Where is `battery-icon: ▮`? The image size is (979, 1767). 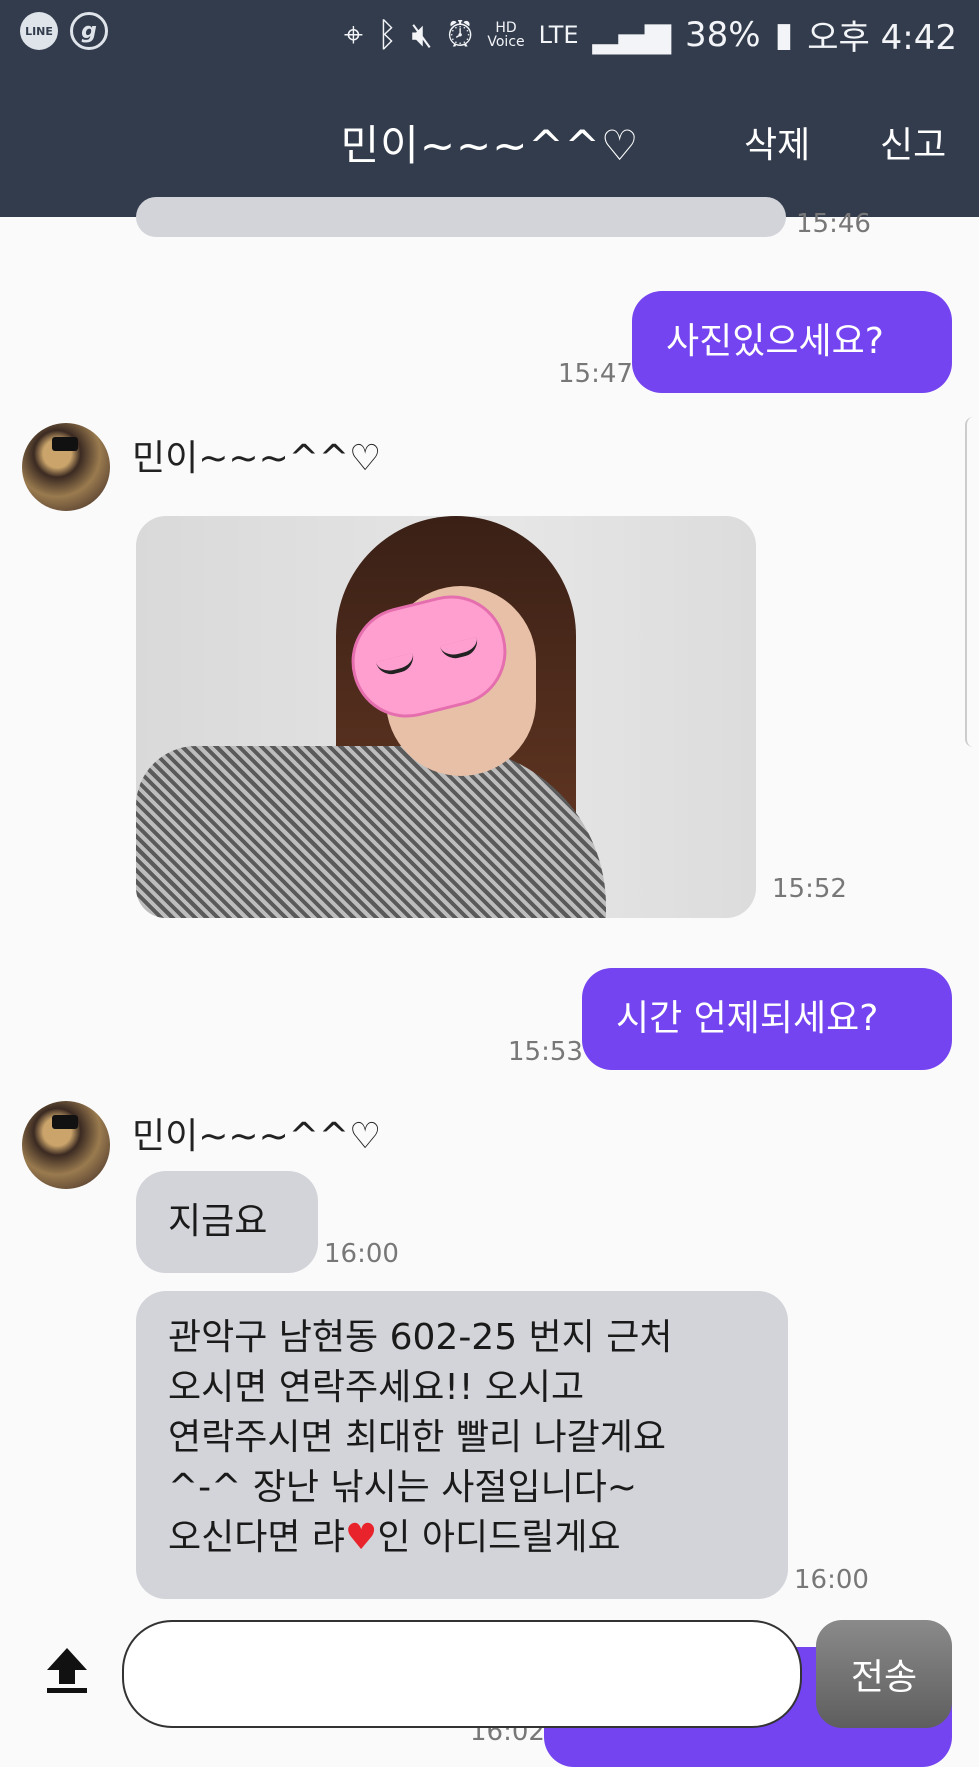 battery-icon: ▮ is located at coordinates (784, 34).